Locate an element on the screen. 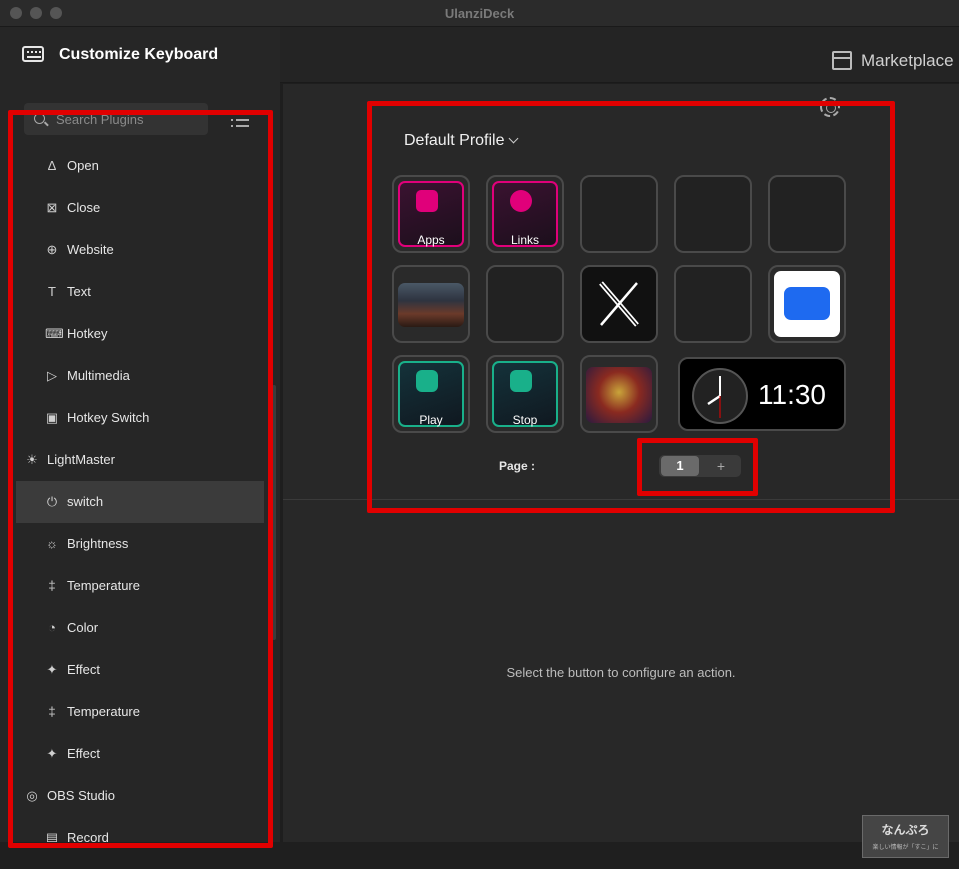 This screenshot has width=959, height=869. search-box is located at coordinates (116, 119).